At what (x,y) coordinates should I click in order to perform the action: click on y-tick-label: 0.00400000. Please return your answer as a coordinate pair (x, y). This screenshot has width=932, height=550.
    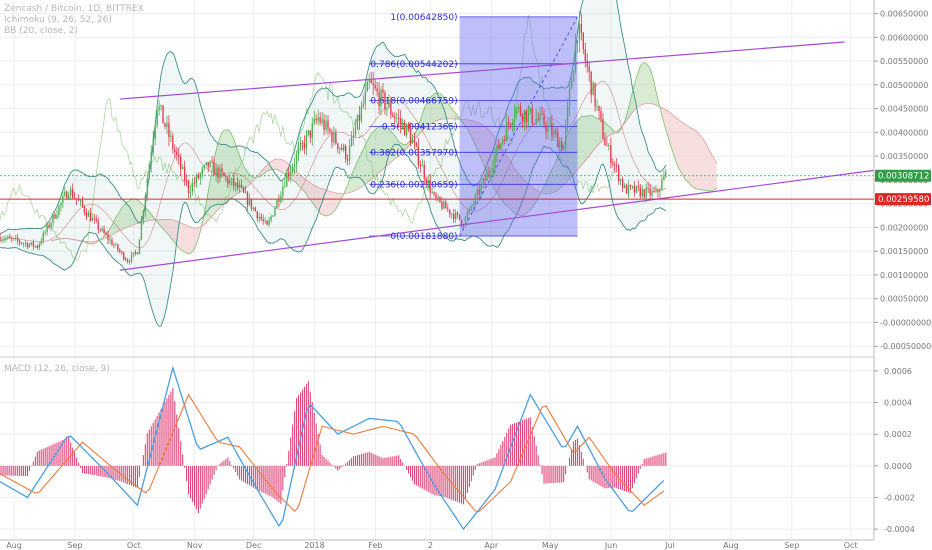
    Looking at the image, I should click on (904, 132).